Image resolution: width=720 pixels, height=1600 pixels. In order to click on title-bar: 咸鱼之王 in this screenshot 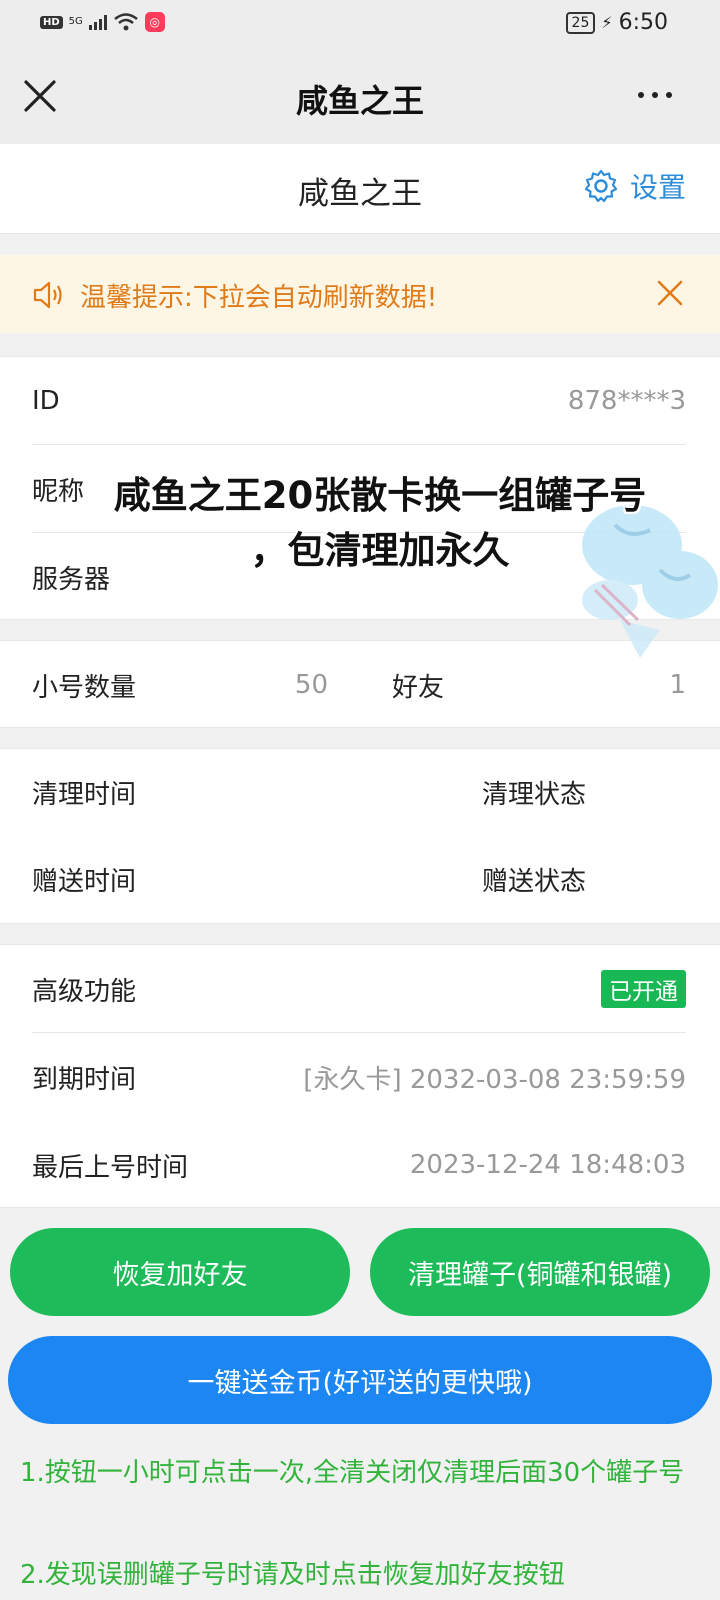, I will do `click(360, 96)`.